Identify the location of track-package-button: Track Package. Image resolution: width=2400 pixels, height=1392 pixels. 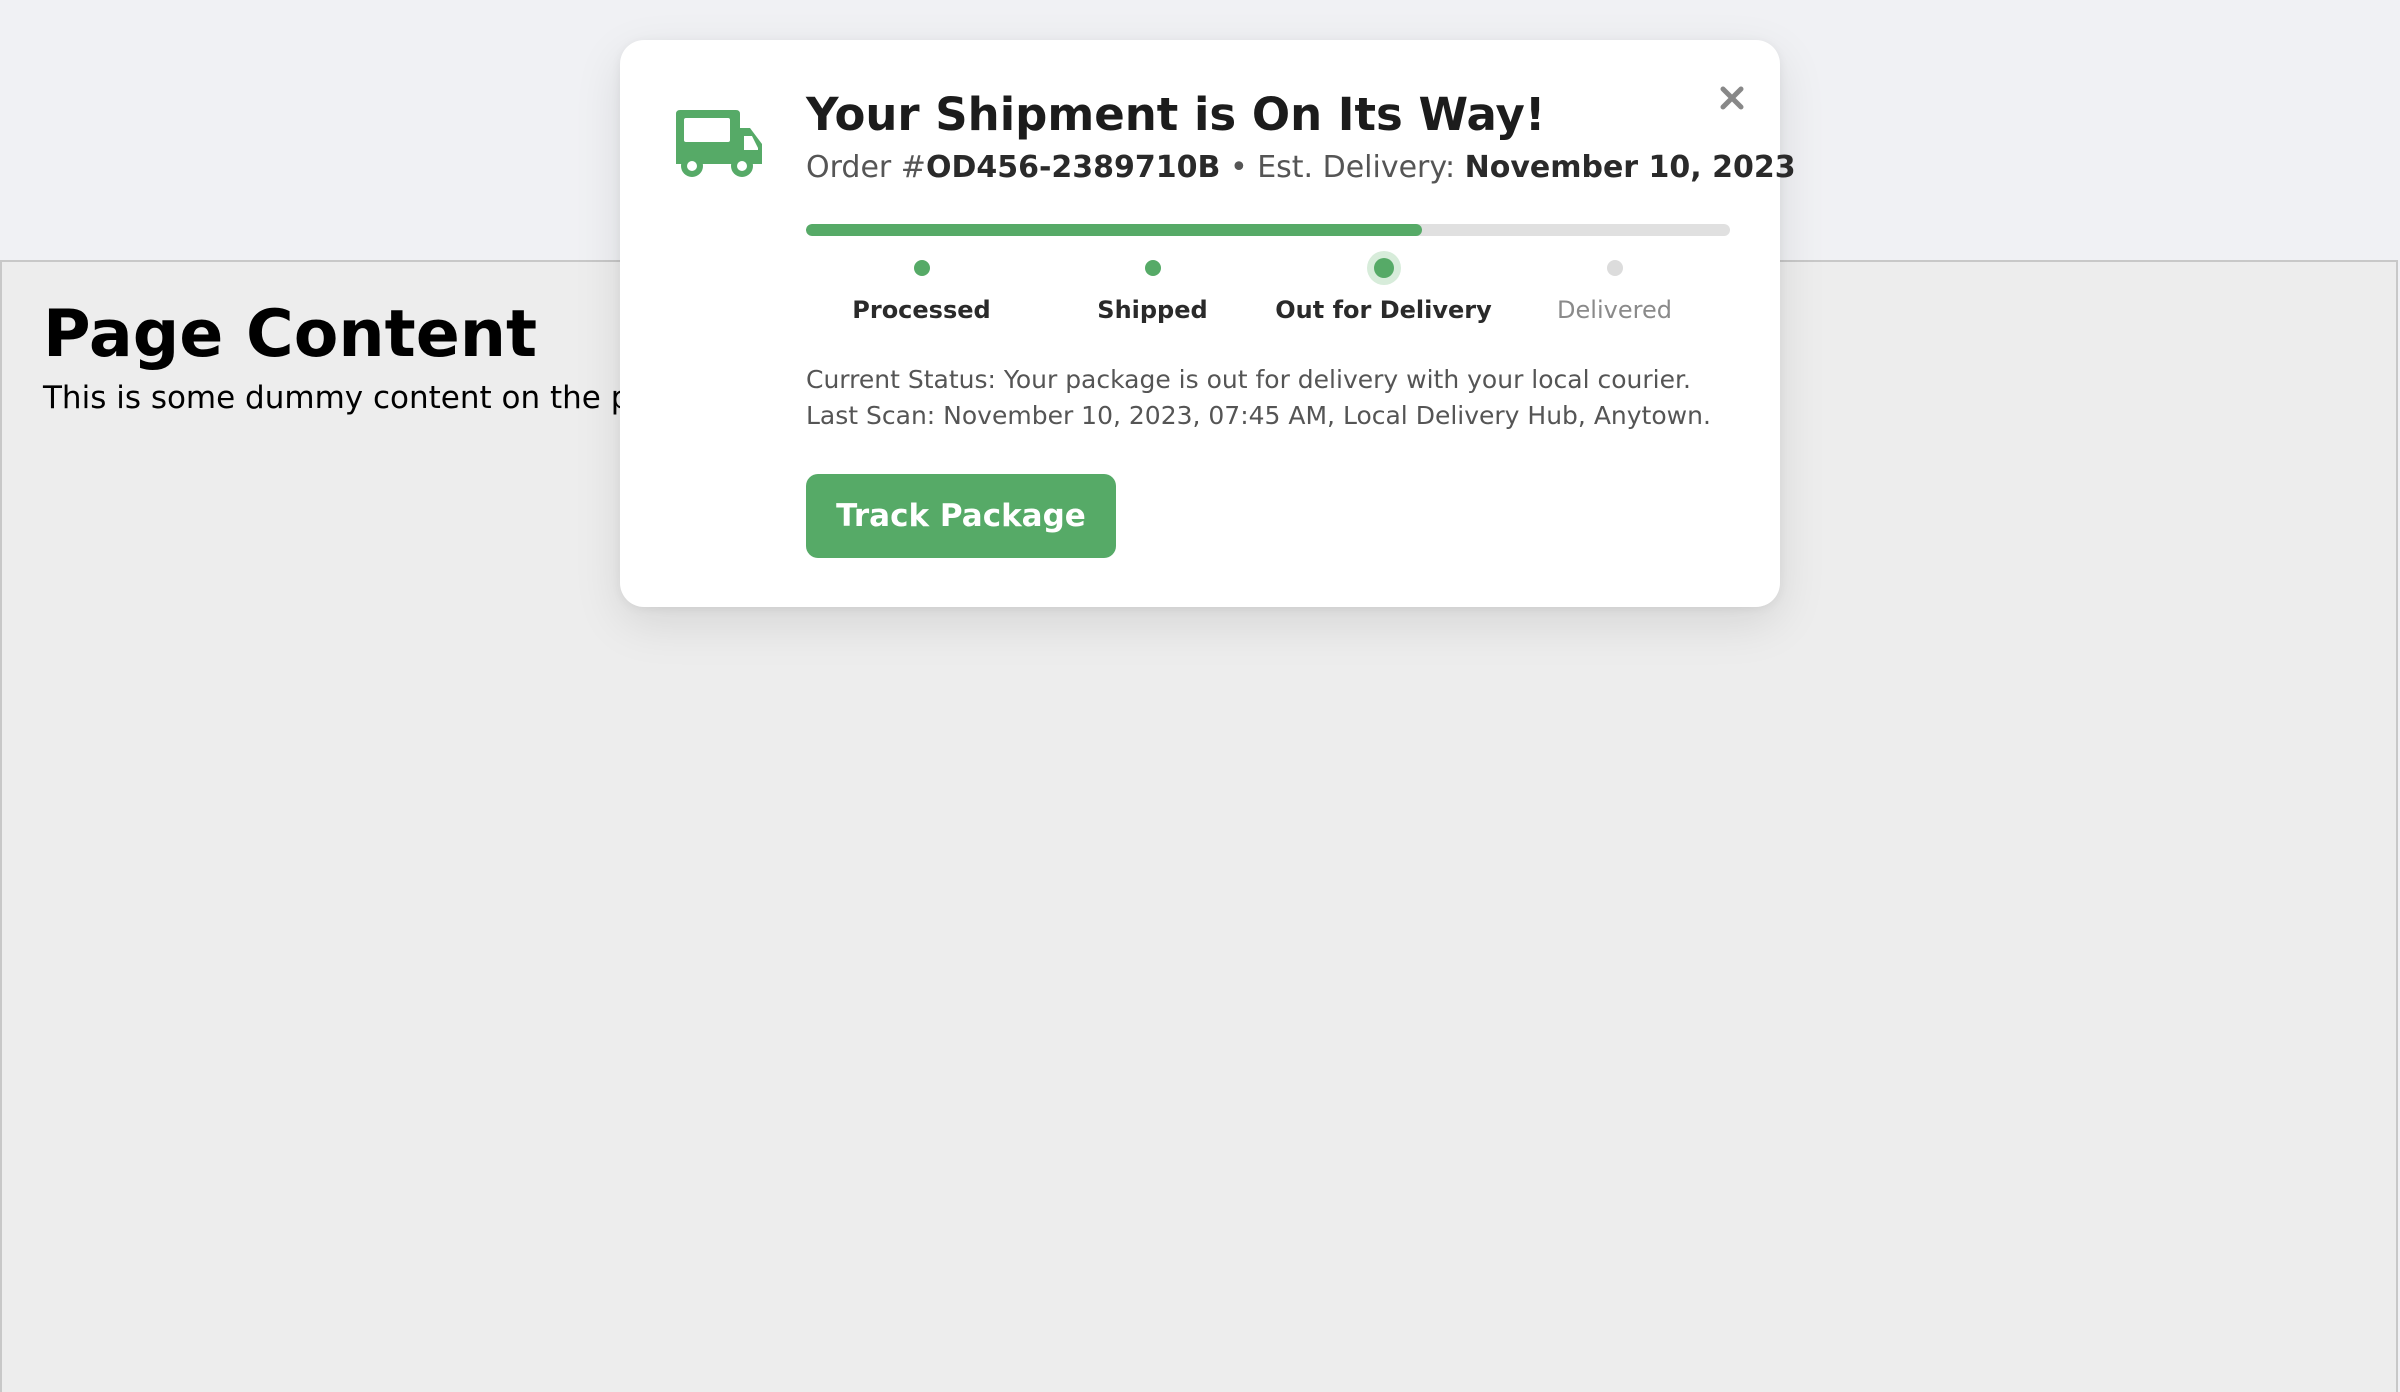
(961, 516).